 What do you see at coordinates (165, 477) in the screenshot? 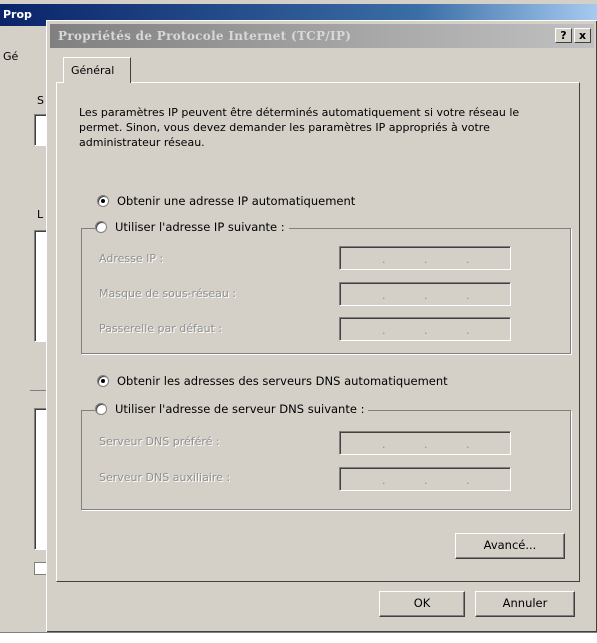
I see `alternate-dns-label: Serveur DNS auxiliaire :` at bounding box center [165, 477].